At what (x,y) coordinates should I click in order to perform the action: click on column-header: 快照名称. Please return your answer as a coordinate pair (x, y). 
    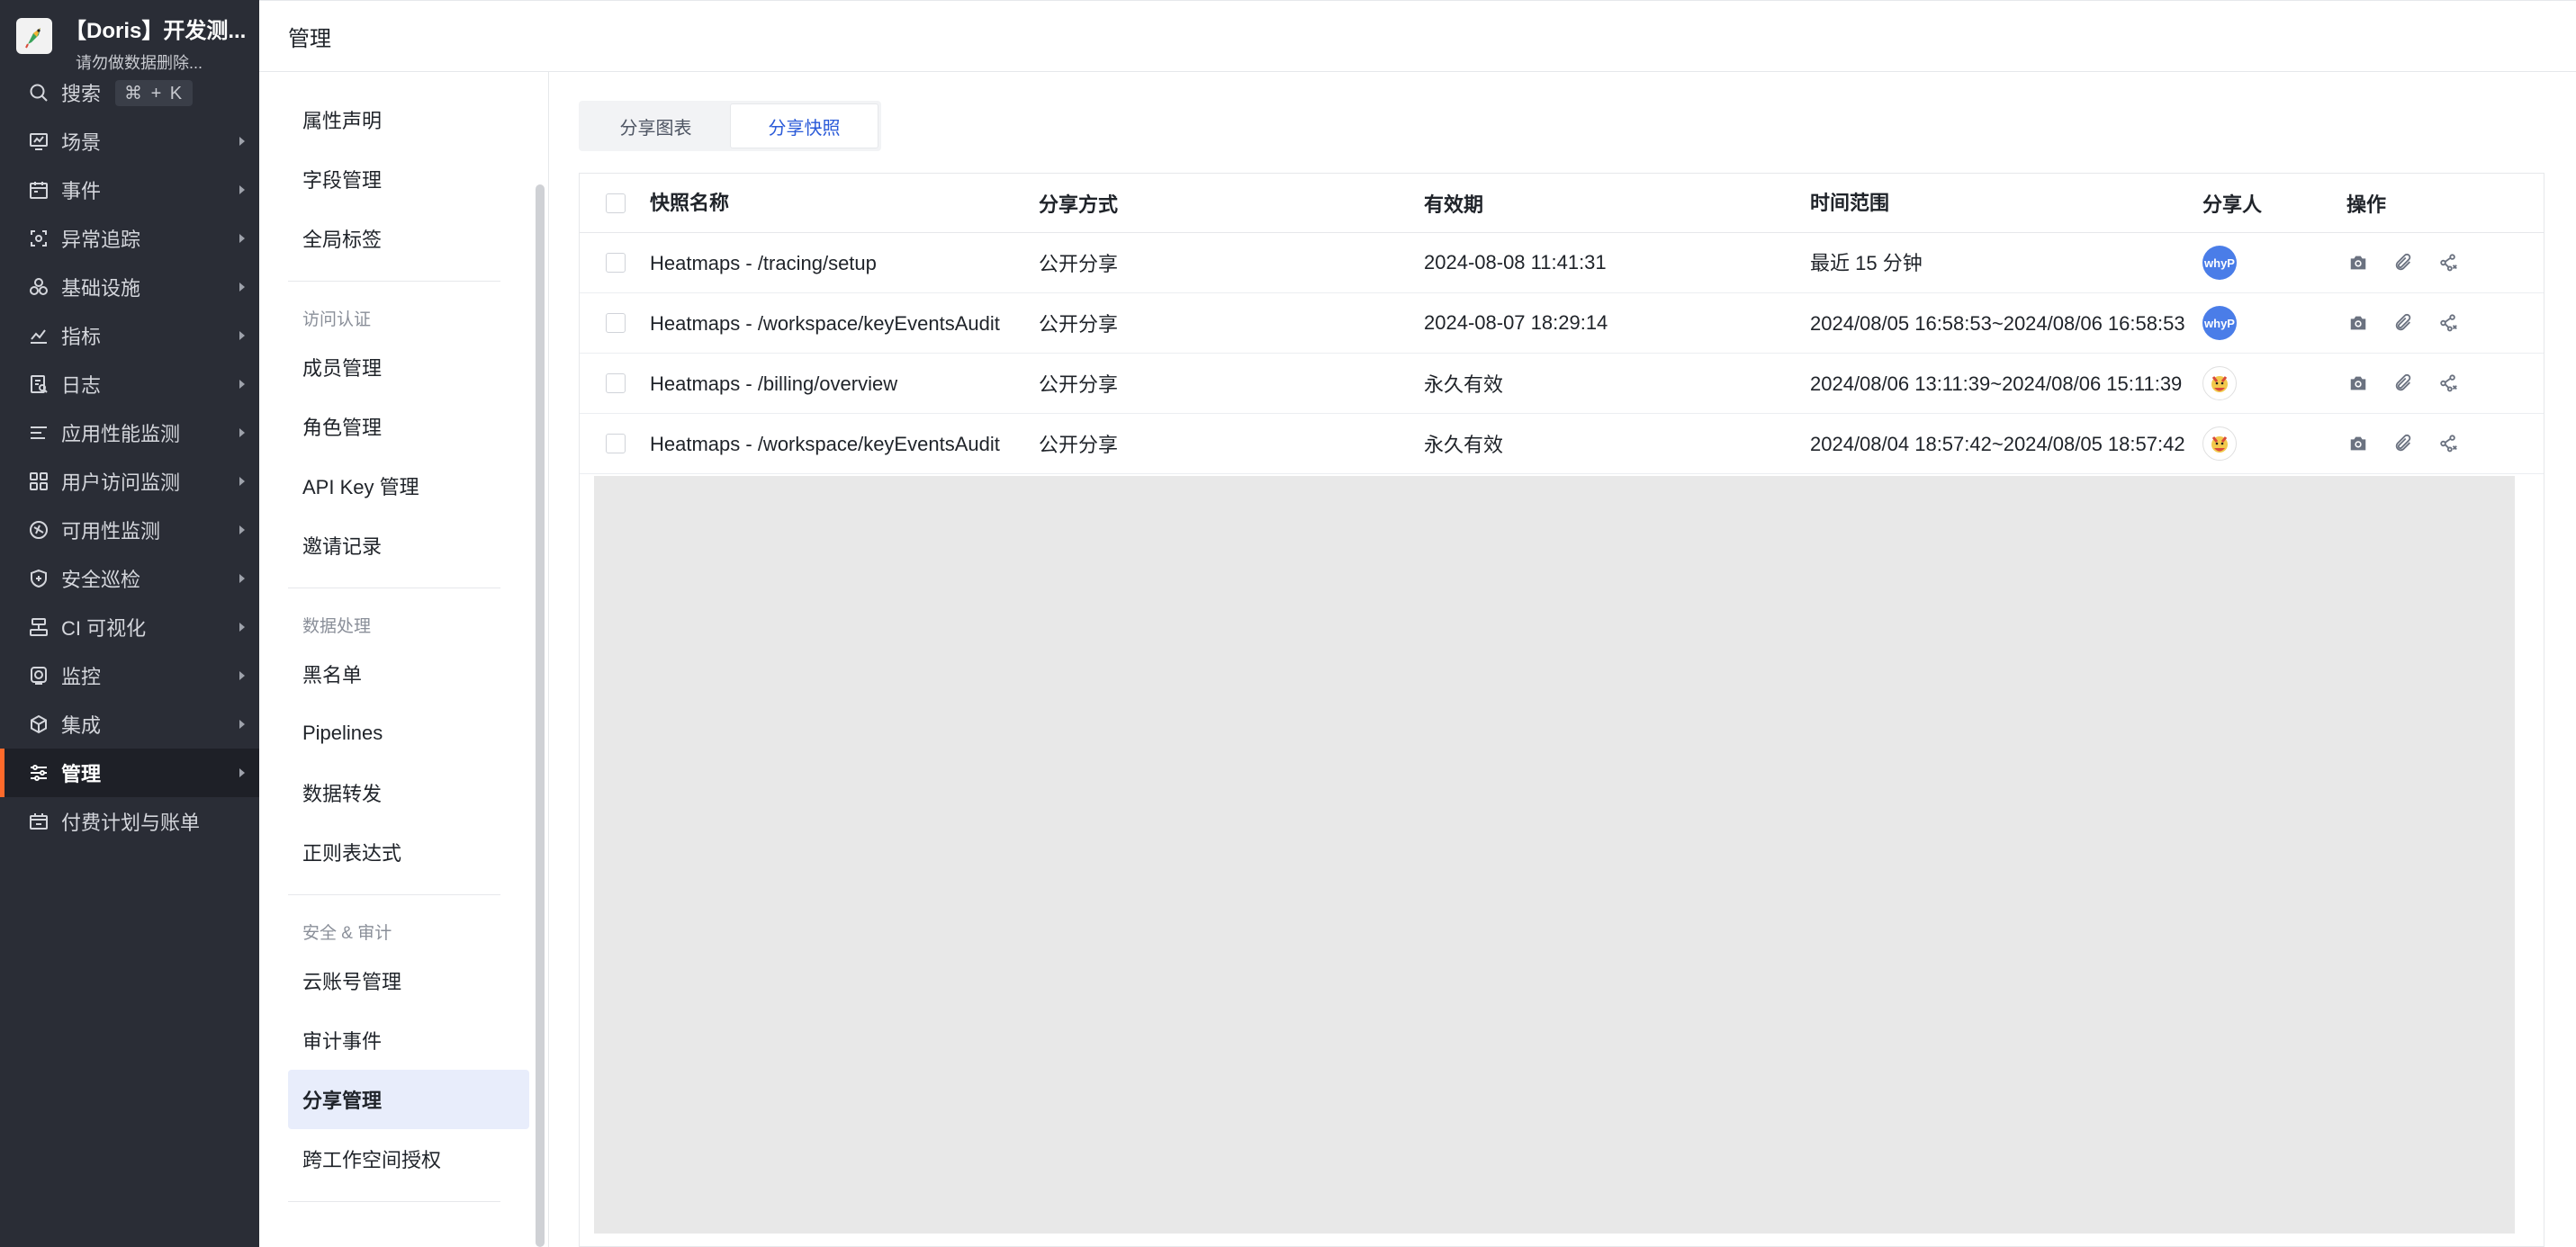
    Looking at the image, I should click on (690, 203).